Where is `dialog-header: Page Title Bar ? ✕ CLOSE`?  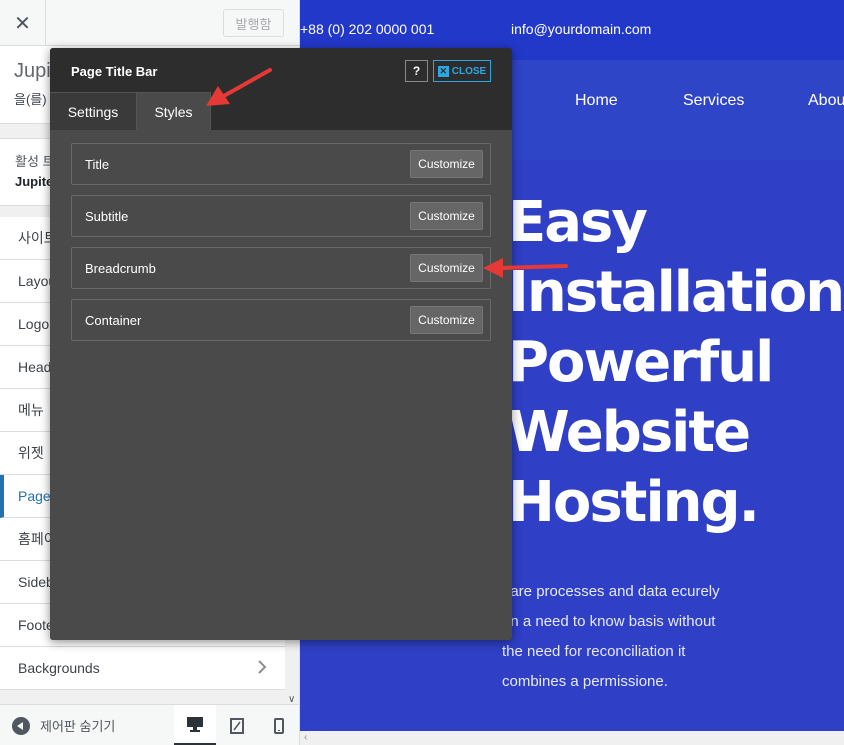 dialog-header: Page Title Bar ? ✕ CLOSE is located at coordinates (281, 70).